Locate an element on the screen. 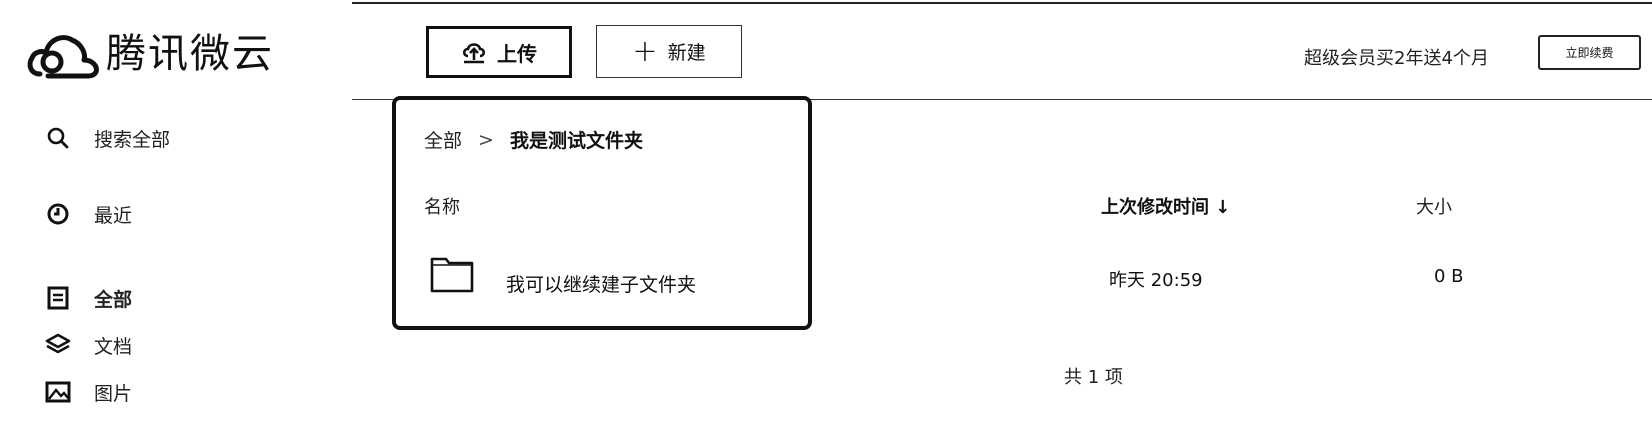 The image size is (1652, 425). app-logo: 腾讯微云 is located at coordinates (150, 54).